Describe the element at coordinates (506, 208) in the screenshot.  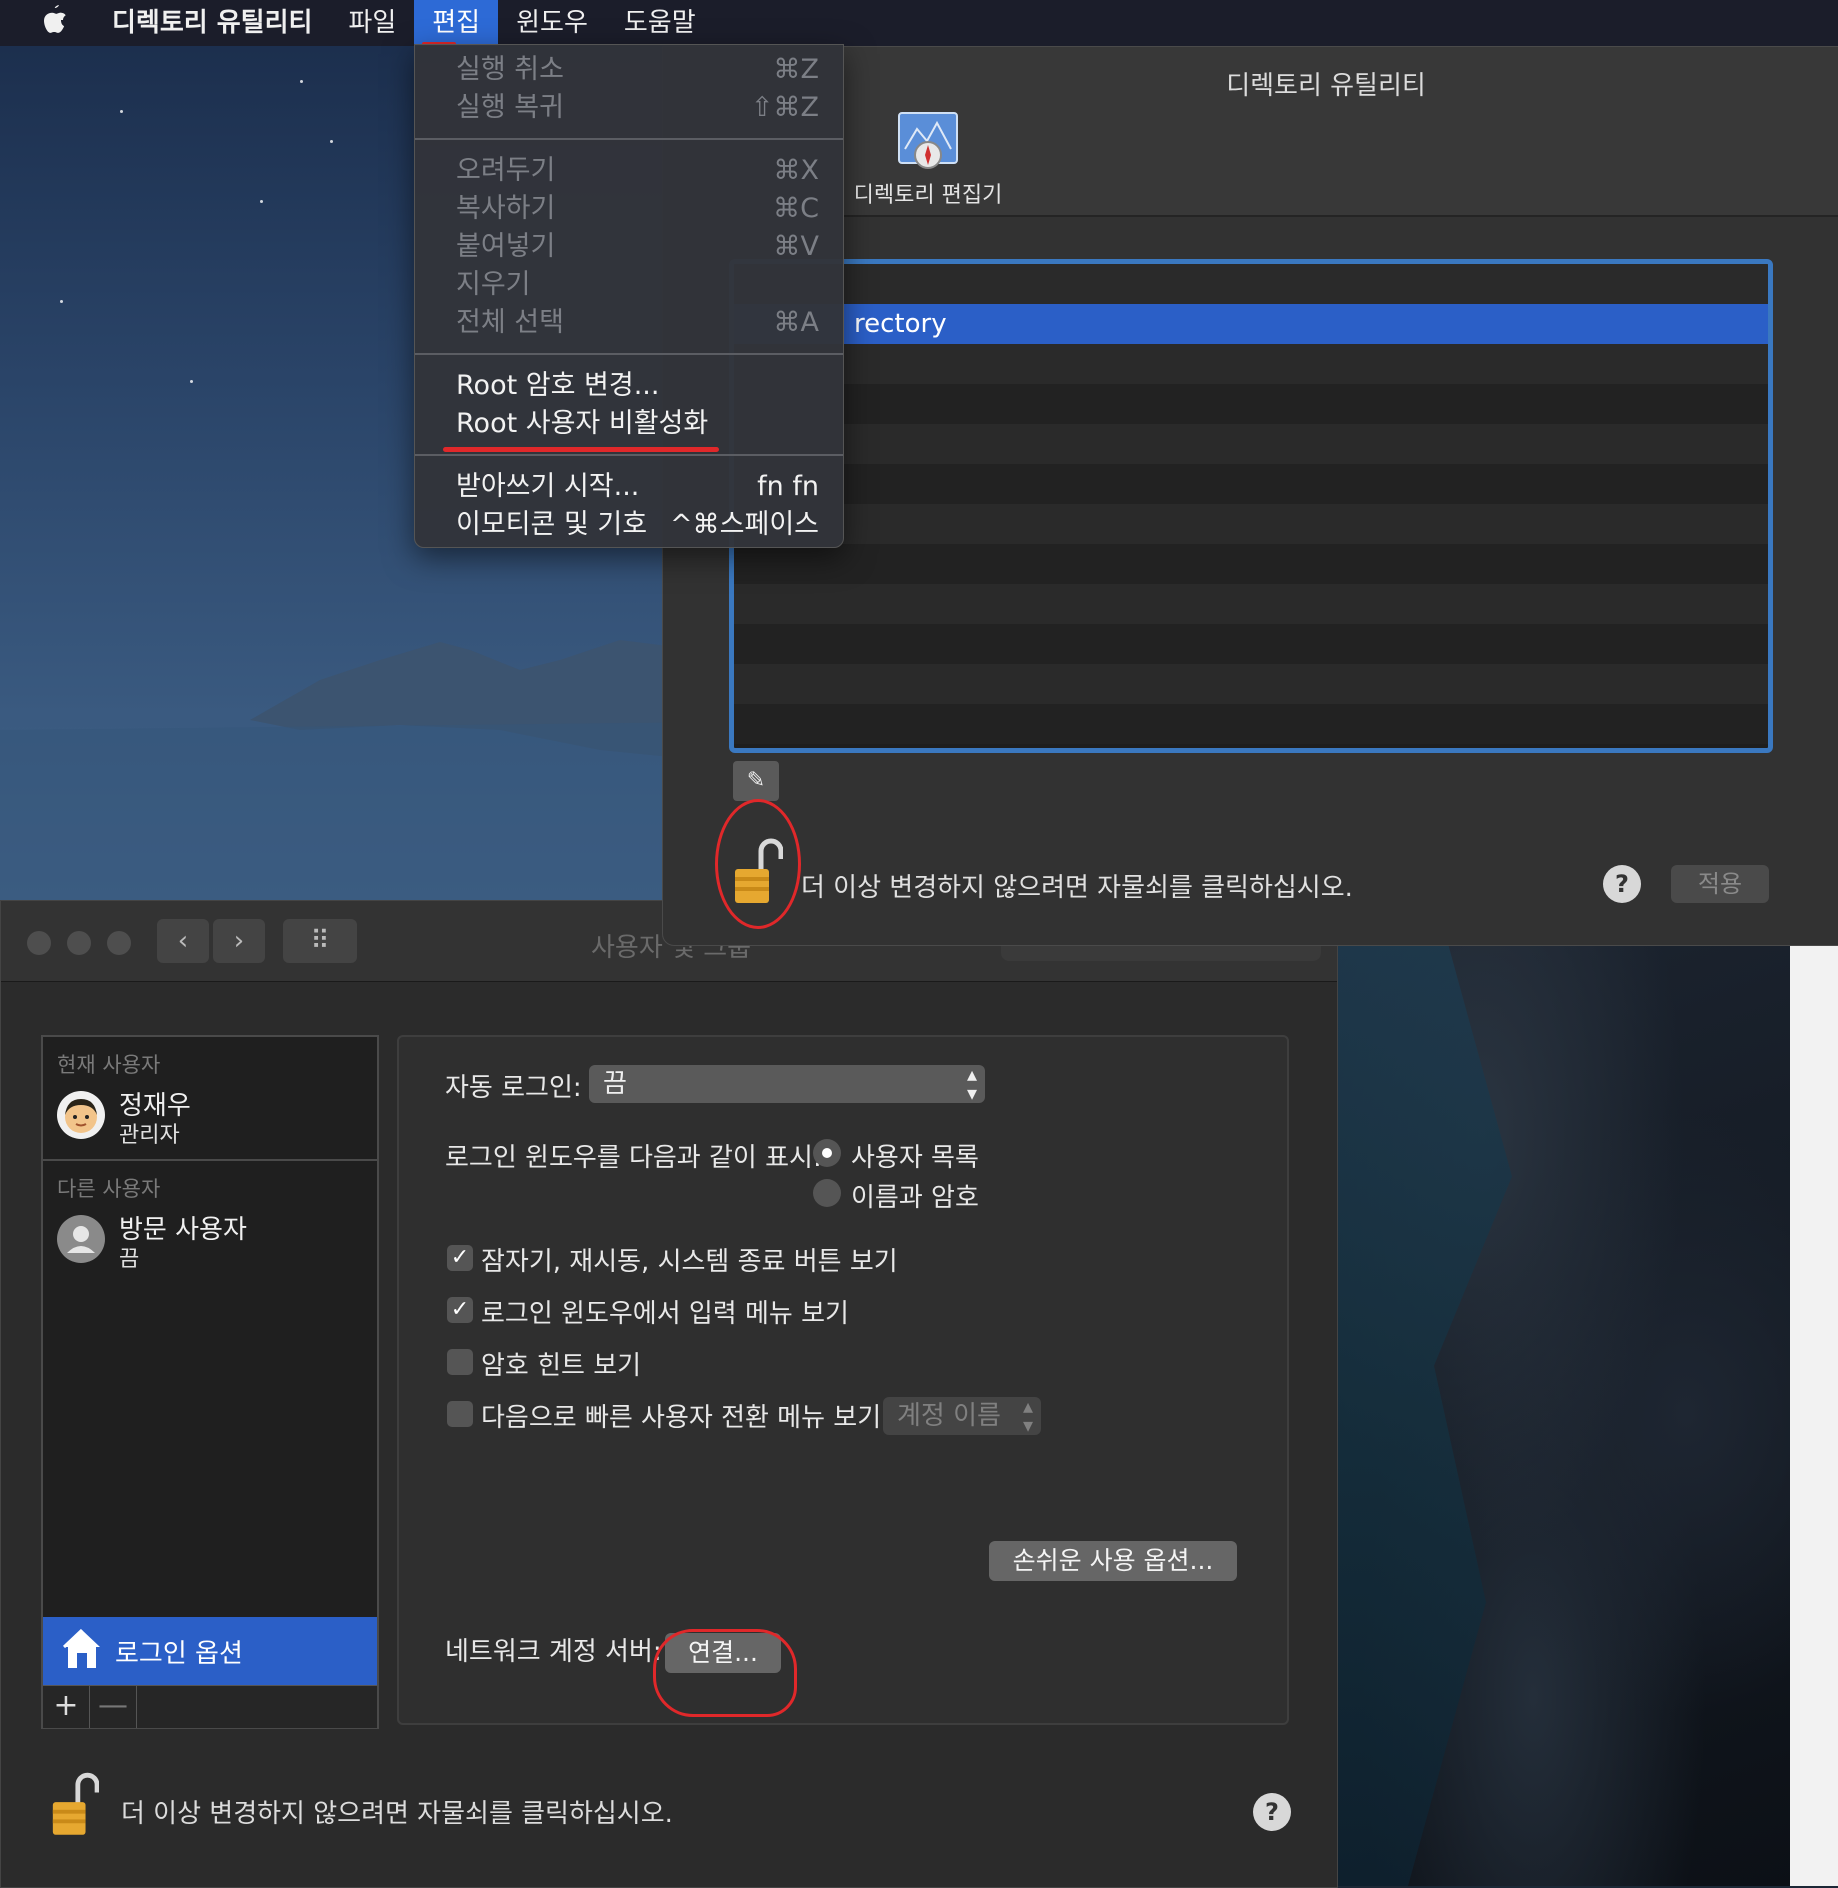
I see `menu-item-label: 복사하기` at that location.